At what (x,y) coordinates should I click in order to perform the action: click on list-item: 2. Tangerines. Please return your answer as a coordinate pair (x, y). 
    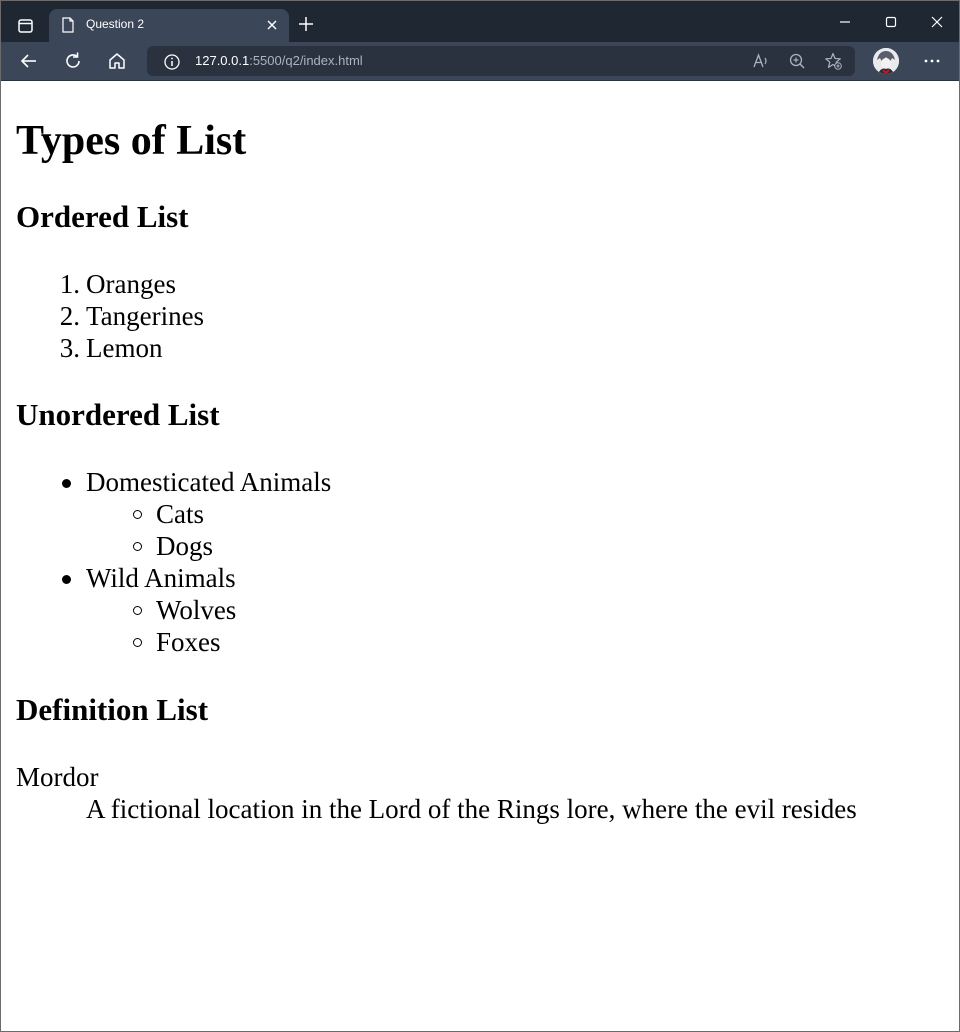
    Looking at the image, I should click on (132, 316).